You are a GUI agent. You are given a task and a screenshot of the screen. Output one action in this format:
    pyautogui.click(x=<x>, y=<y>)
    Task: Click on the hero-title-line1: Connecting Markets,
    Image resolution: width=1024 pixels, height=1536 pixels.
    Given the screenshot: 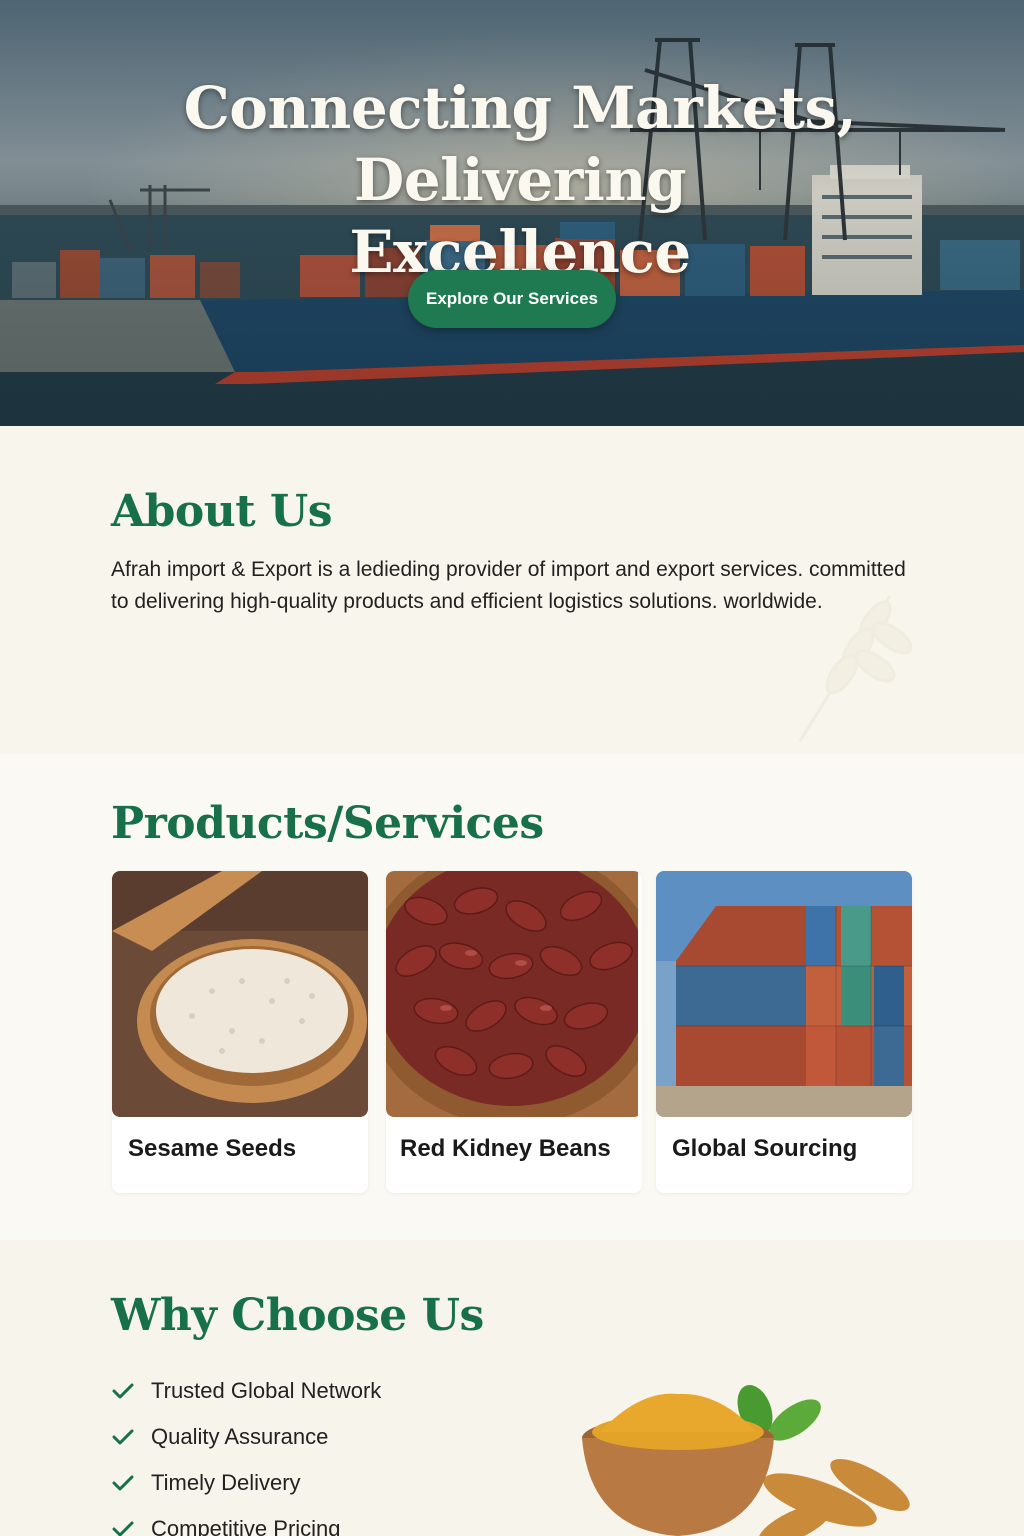 What is the action you would take?
    pyautogui.click(x=520, y=108)
    